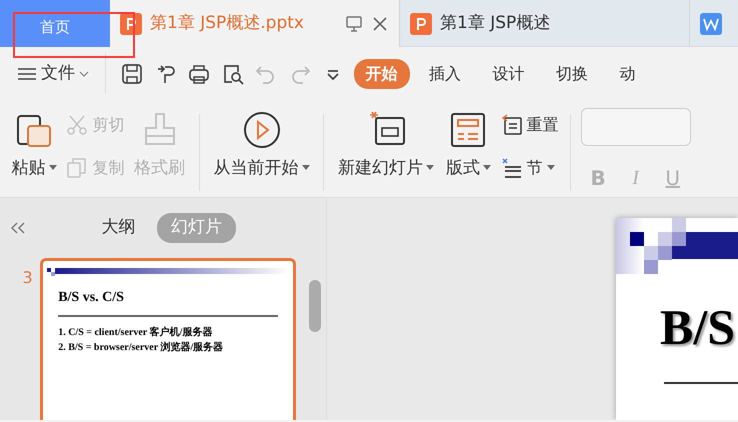 The height and width of the screenshot is (422, 738). Describe the element at coordinates (711, 23) in the screenshot. I see `document-icon` at that location.